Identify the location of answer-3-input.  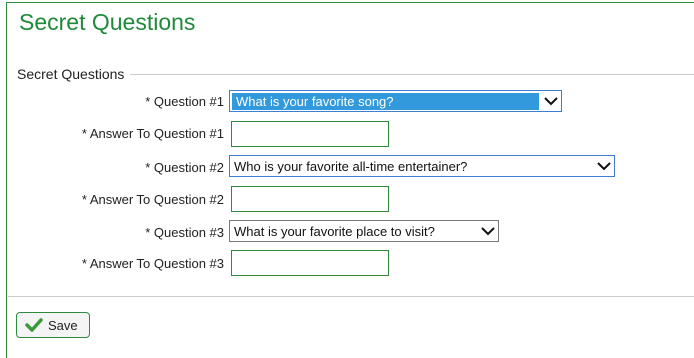
(310, 263).